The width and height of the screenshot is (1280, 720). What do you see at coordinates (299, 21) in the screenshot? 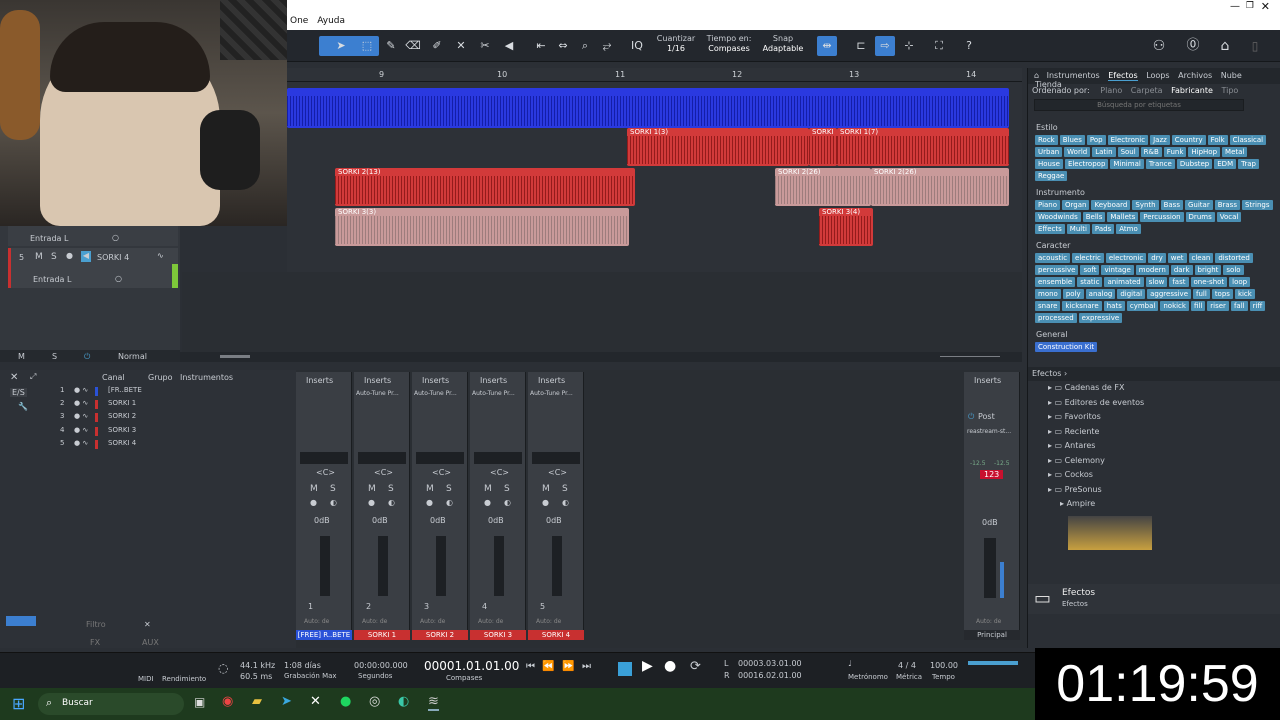
I see `menu-one: One` at bounding box center [299, 21].